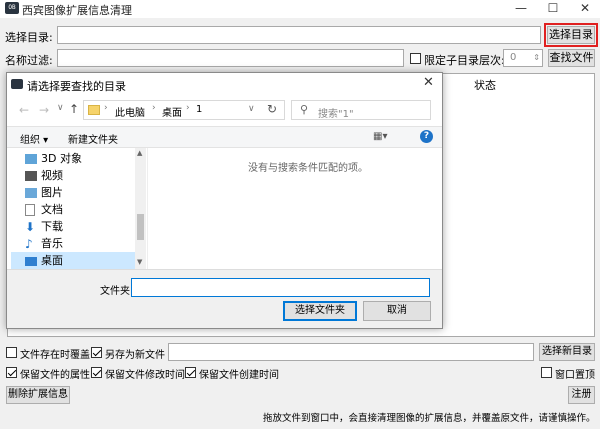 The width and height of the screenshot is (600, 429). Describe the element at coordinates (239, 375) in the screenshot. I see `keep-ctime-label: 保留文件创建时间` at that location.